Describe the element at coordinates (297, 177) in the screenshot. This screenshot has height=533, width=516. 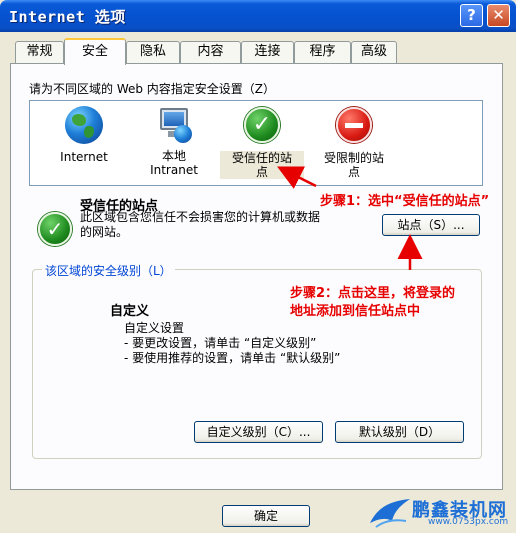
I see `step1-arrow` at that location.